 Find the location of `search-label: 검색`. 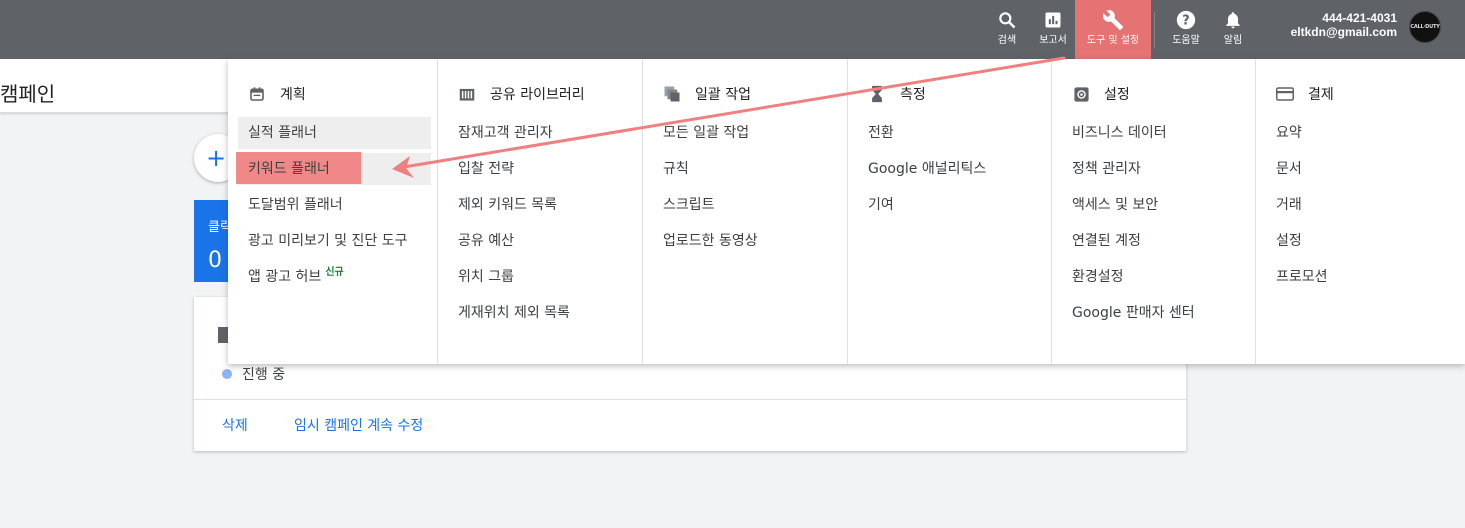

search-label: 검색 is located at coordinates (1007, 40).